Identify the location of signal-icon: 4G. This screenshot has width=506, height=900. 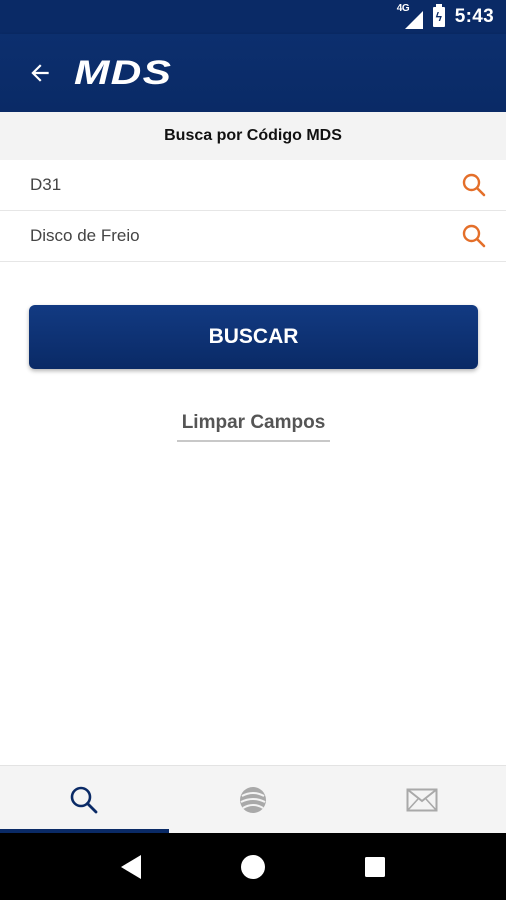
(410, 16).